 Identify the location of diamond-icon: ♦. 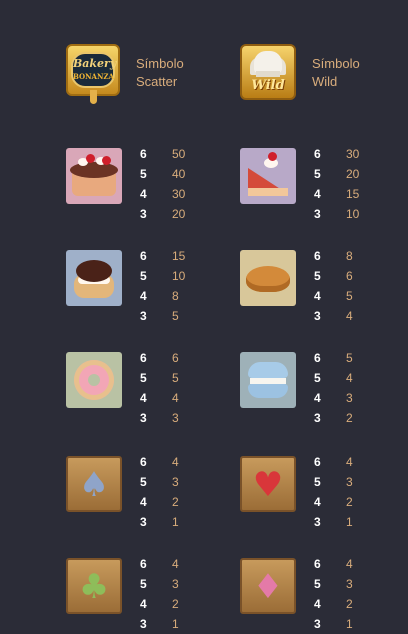
(268, 586).